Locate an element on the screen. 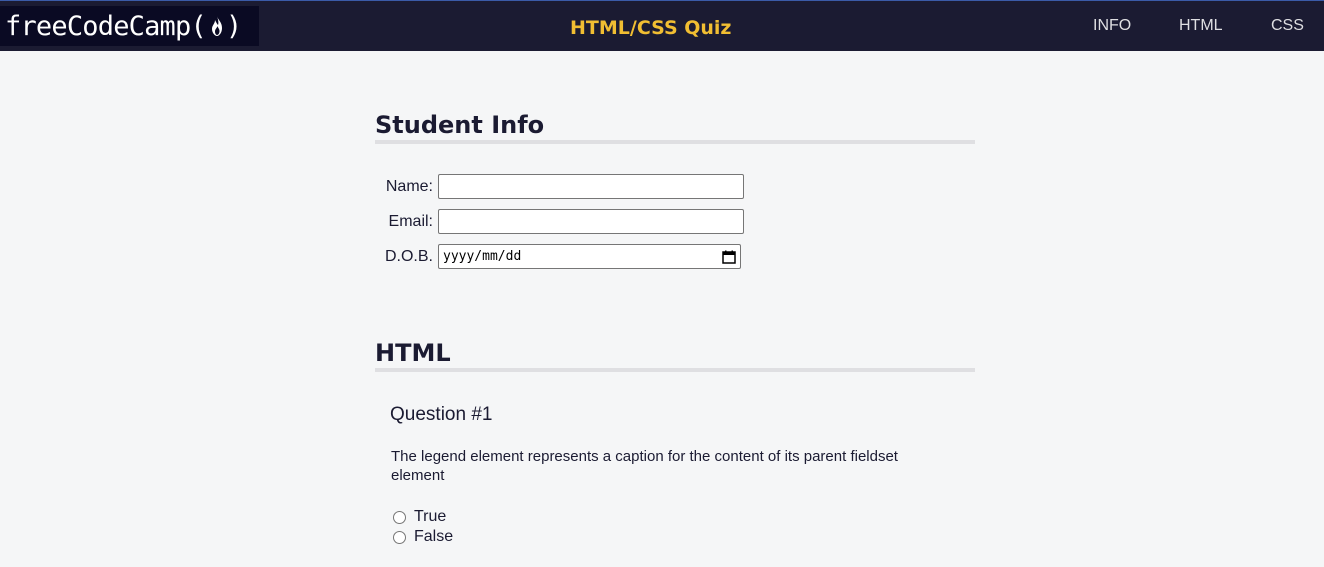 This screenshot has height=567, width=1324. radio-true is located at coordinates (399, 517).